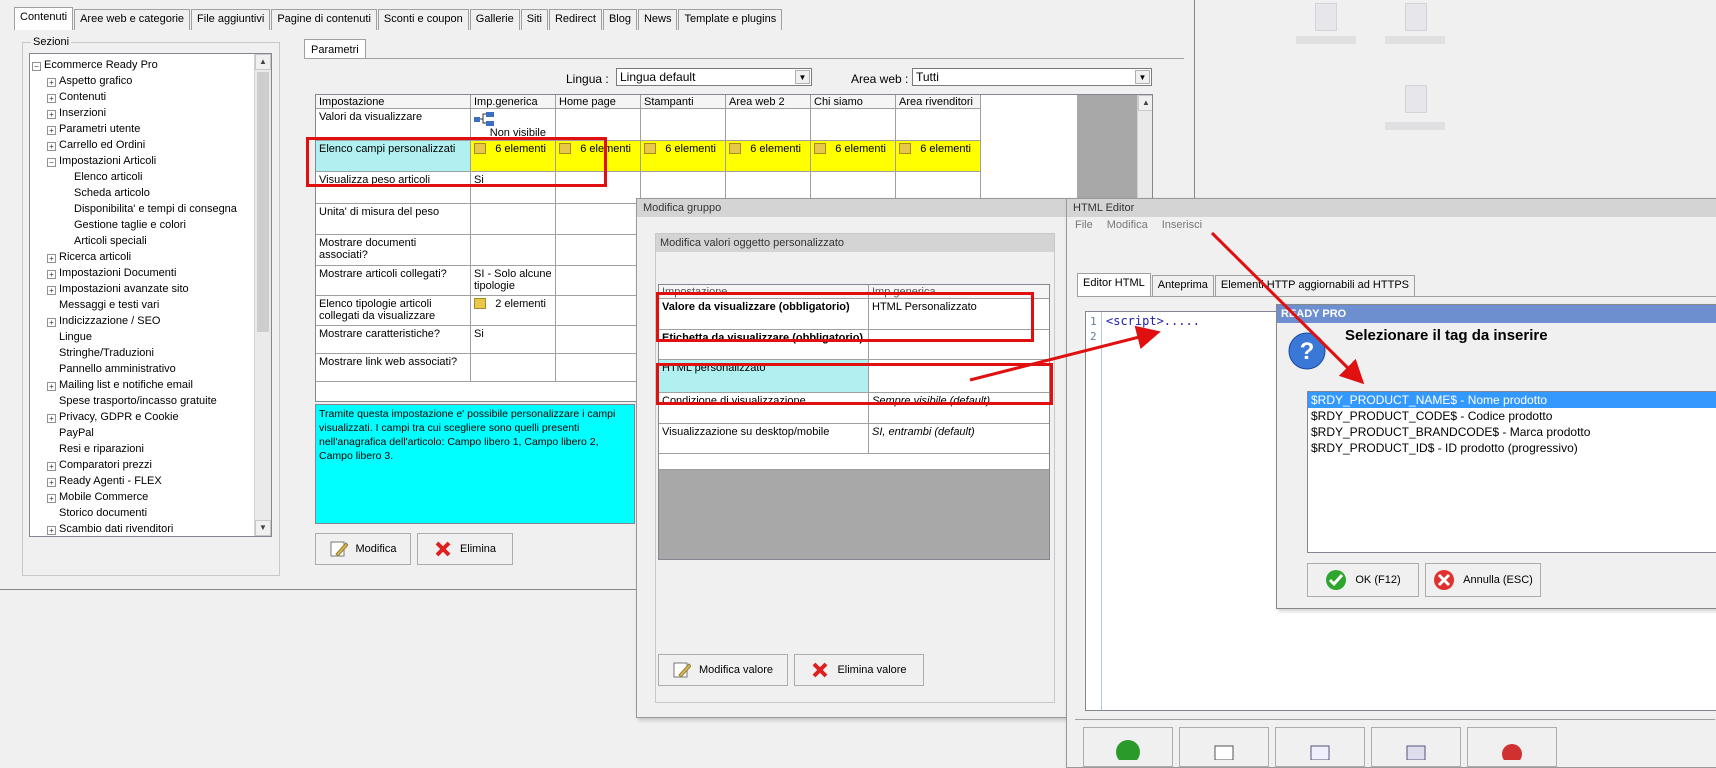  Describe the element at coordinates (1167, 308) in the screenshot. I see `annotation-arrows` at that location.